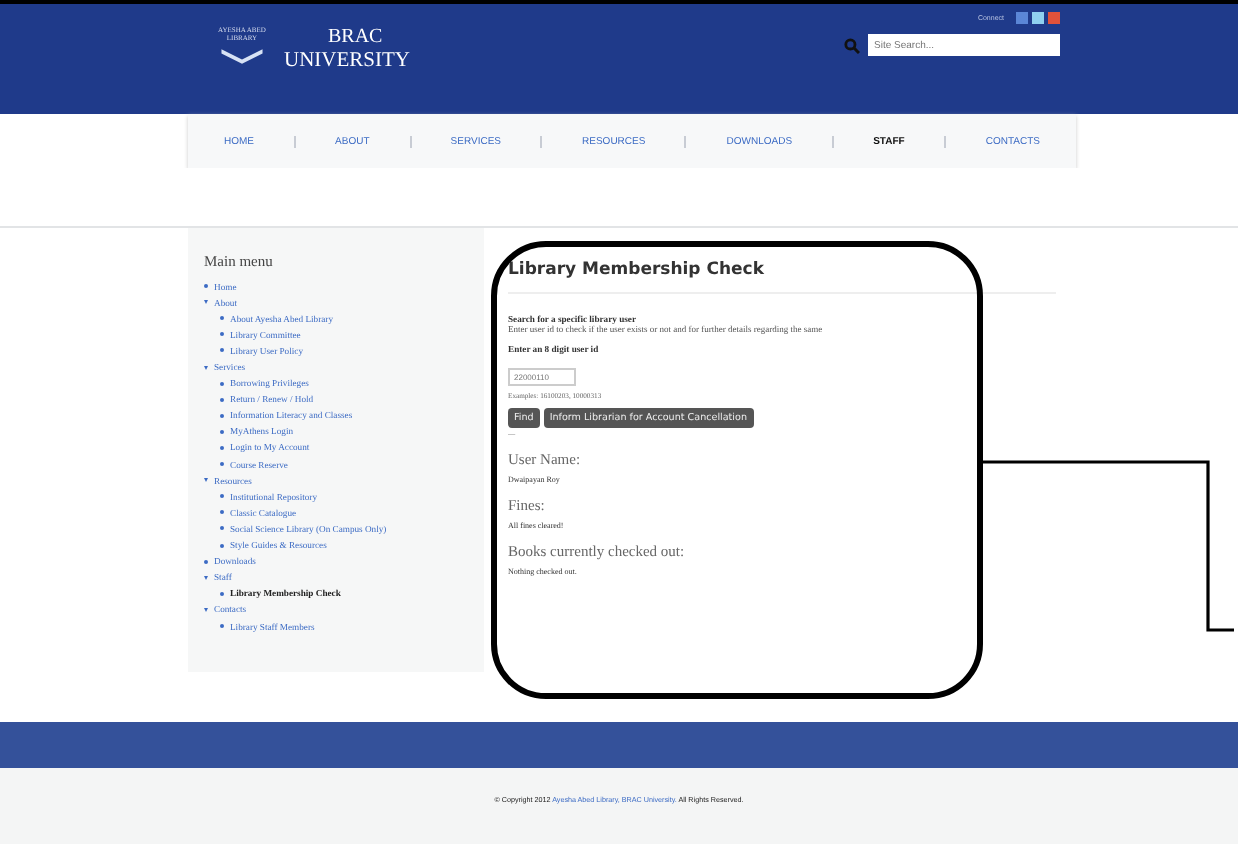 The image size is (1238, 844). I want to click on logo-title: BRAC, so click(356, 38).